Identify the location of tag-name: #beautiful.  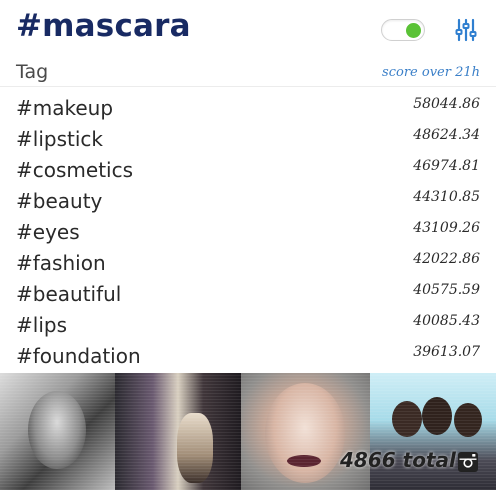
(69, 294).